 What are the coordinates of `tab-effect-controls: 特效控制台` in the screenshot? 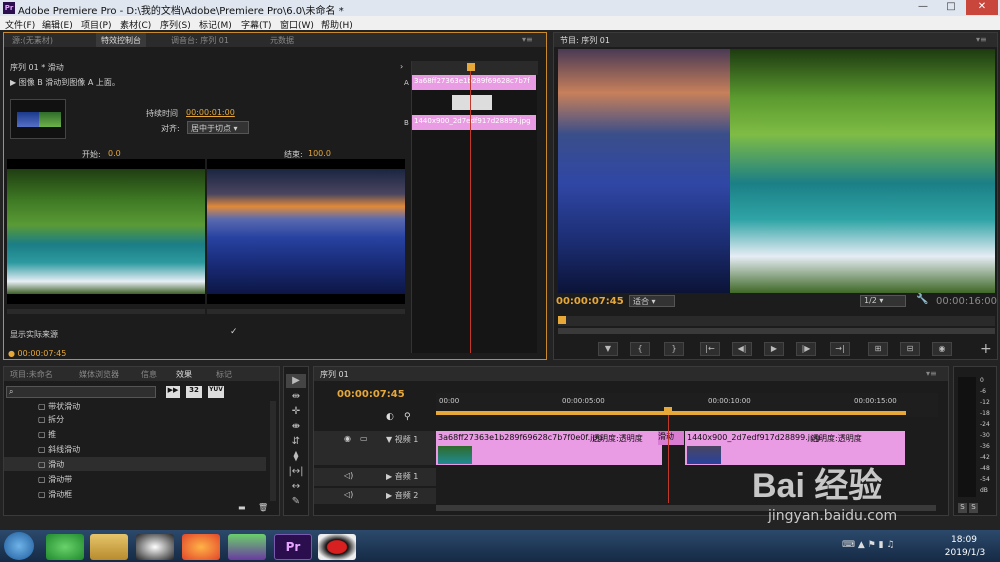 It's located at (121, 40).